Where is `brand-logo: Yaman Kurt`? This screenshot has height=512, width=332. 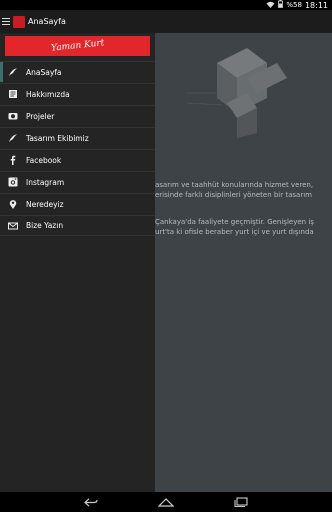 brand-logo: Yaman Kurt is located at coordinates (77, 46).